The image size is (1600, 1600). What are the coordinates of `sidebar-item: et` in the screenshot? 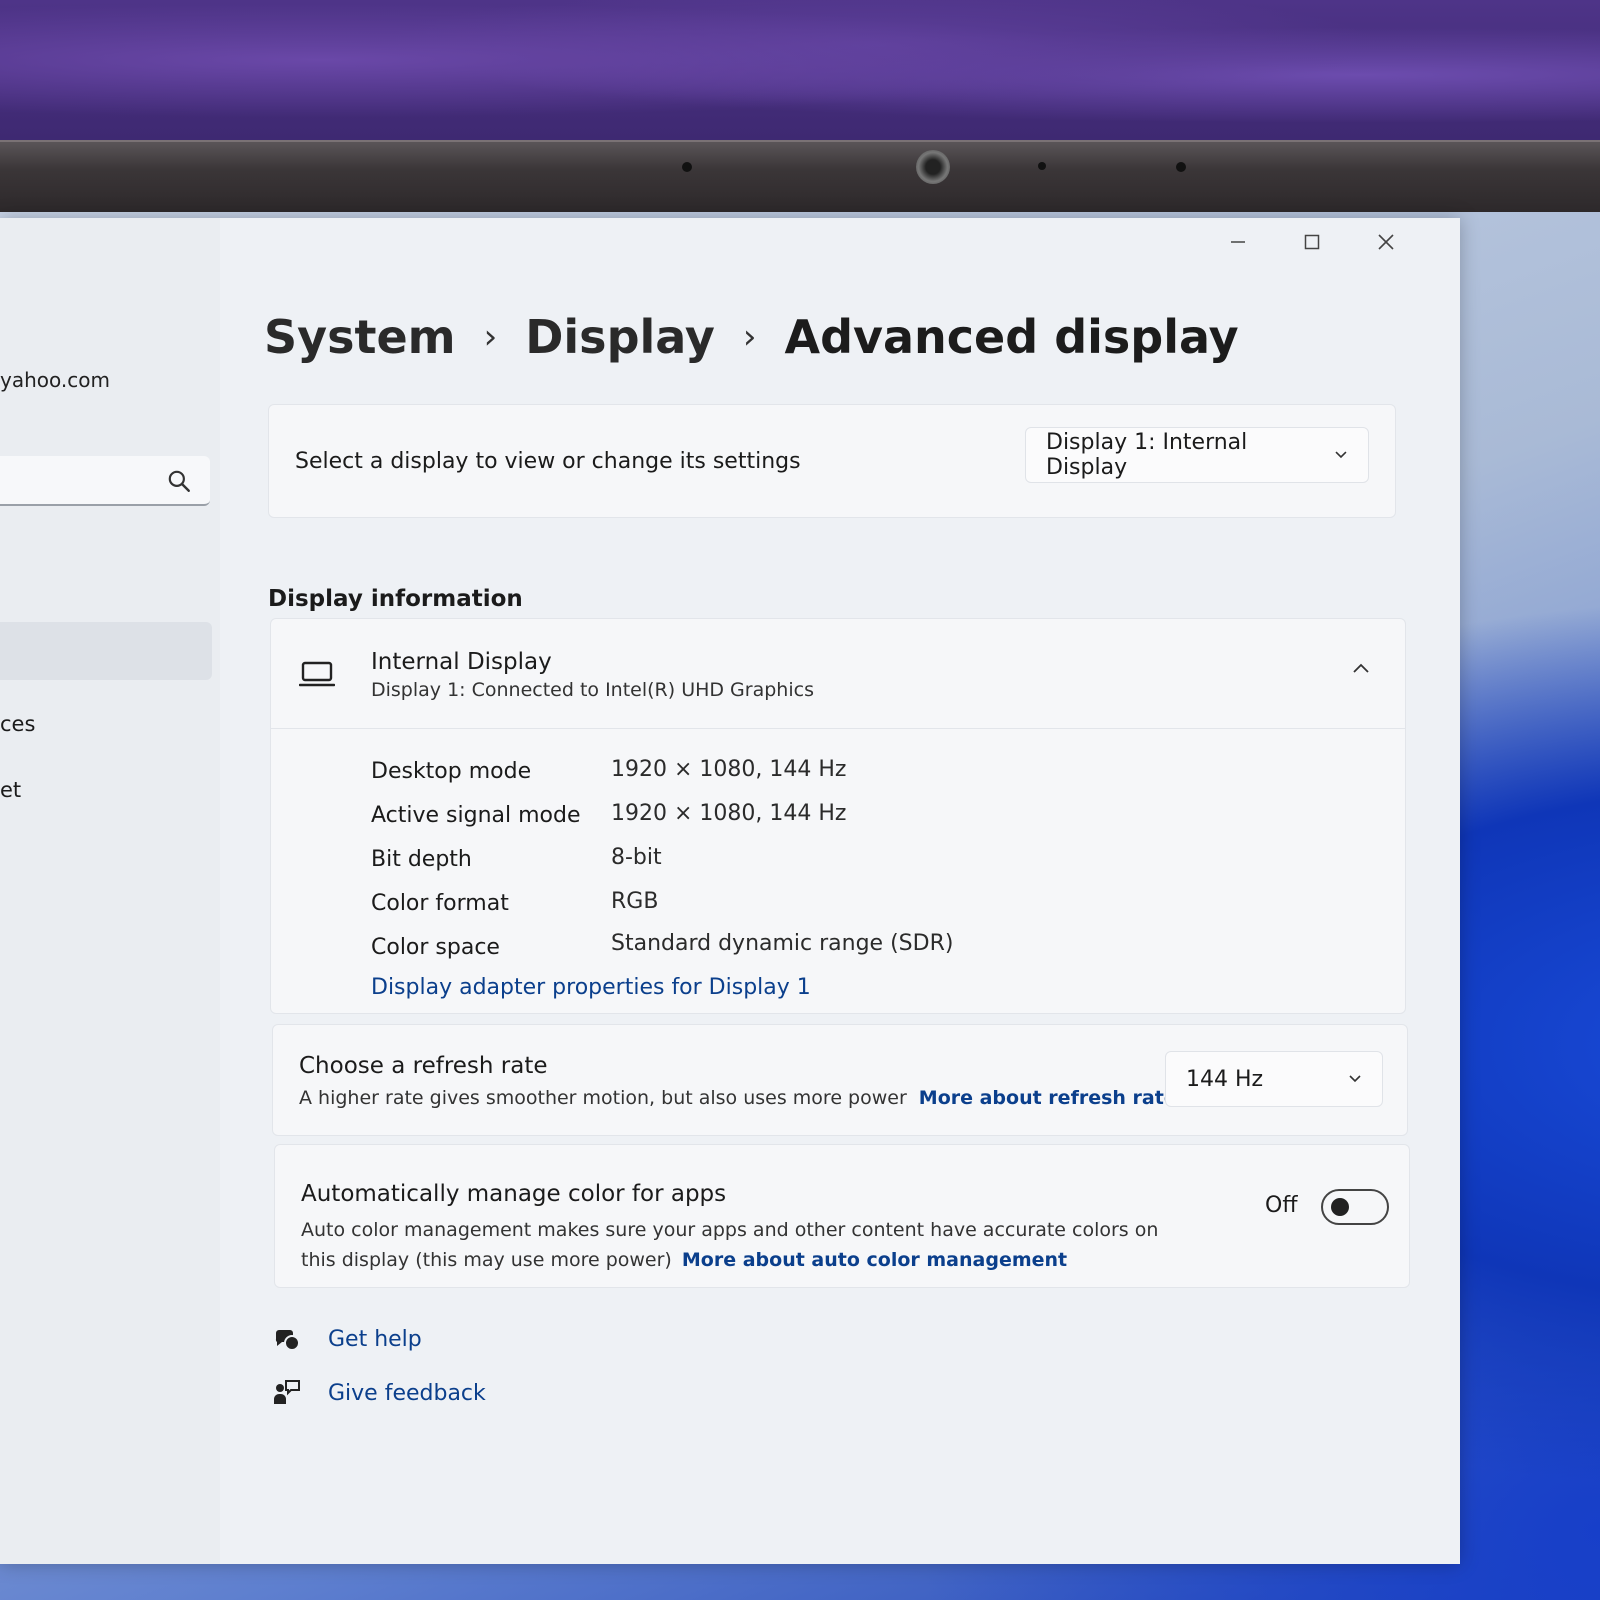 It's located at (10, 790).